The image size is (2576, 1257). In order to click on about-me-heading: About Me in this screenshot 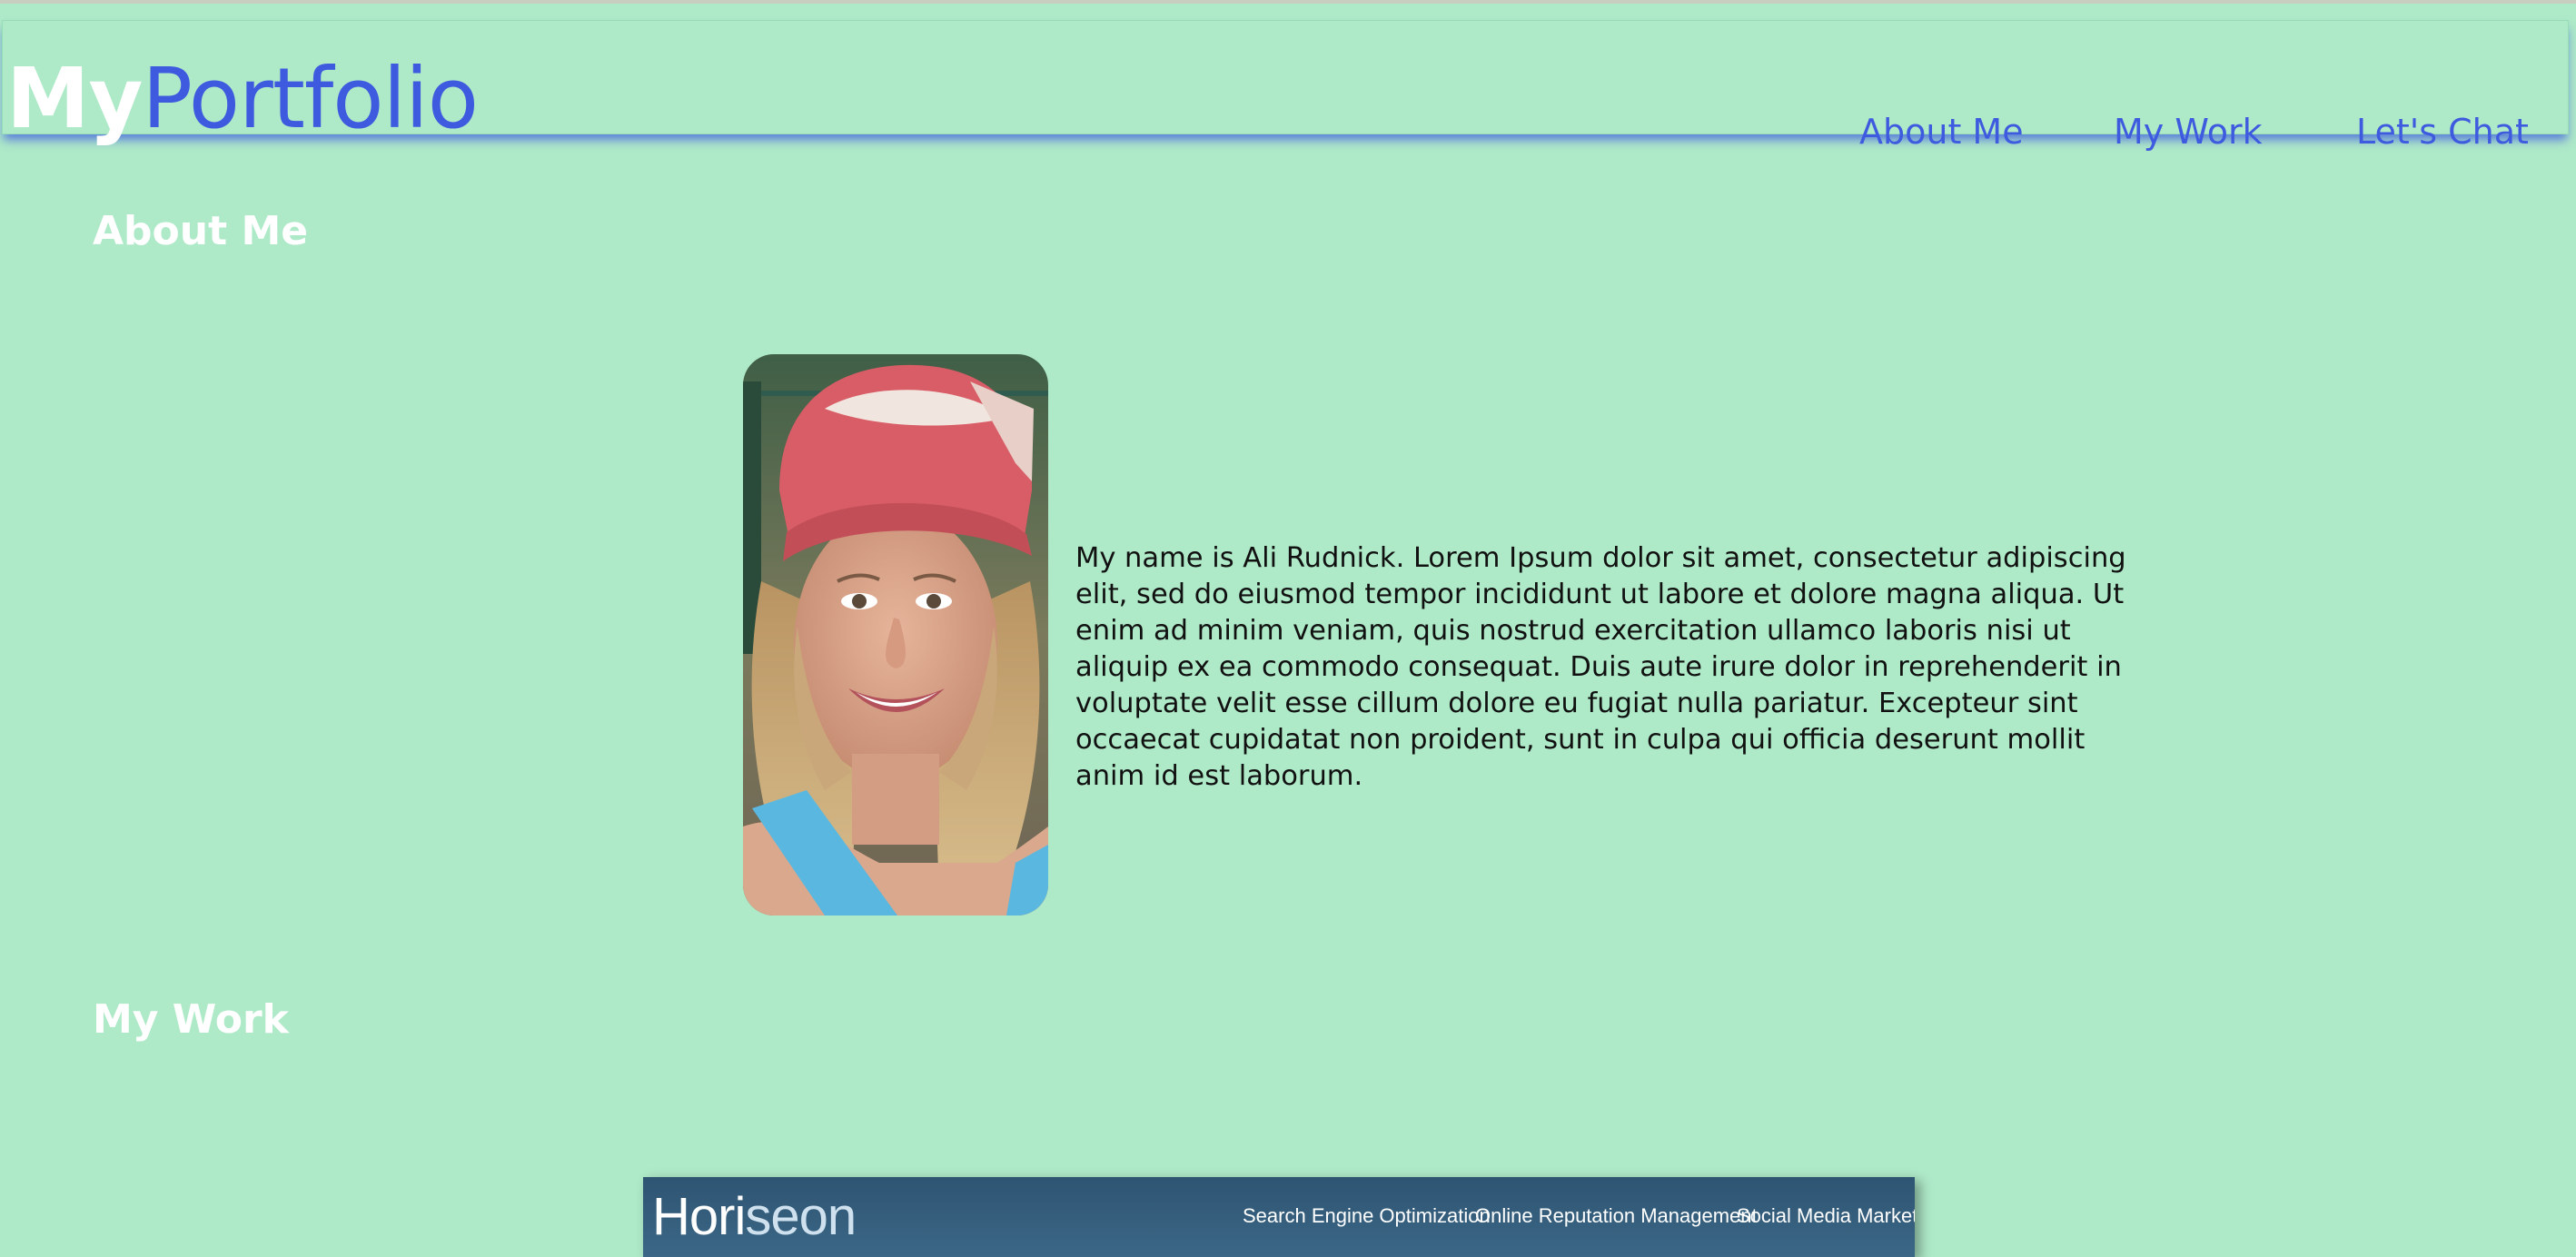, I will do `click(201, 230)`.